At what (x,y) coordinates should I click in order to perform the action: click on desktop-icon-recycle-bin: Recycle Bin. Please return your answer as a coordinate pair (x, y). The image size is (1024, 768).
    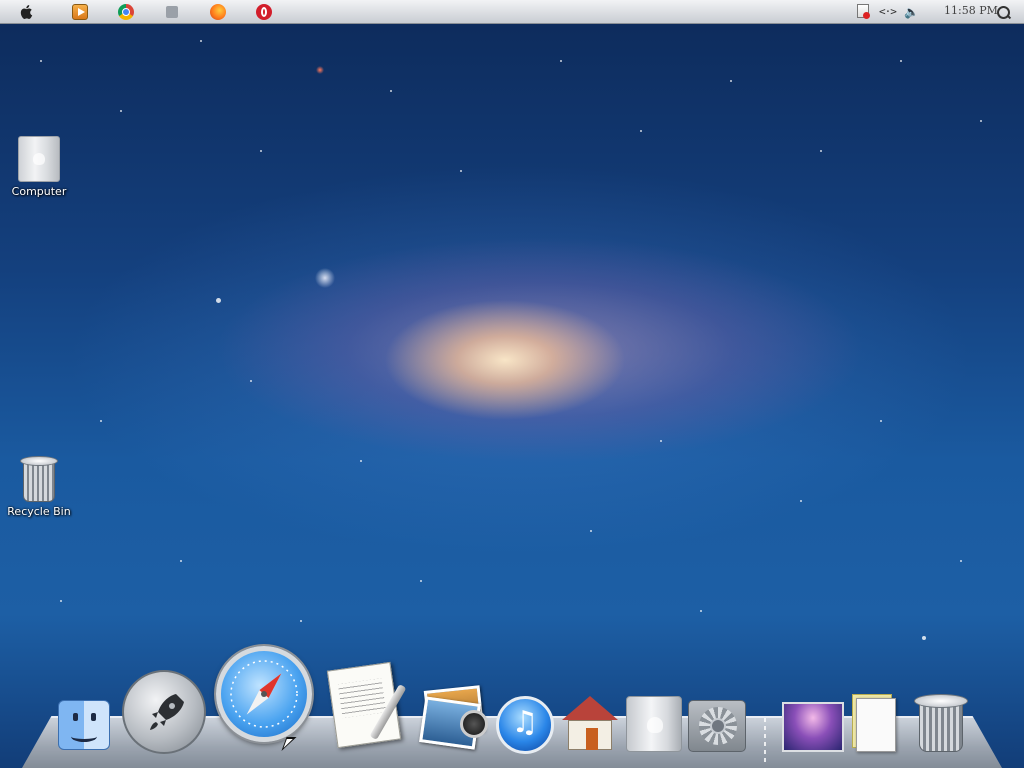
    Looking at the image, I should click on (39, 487).